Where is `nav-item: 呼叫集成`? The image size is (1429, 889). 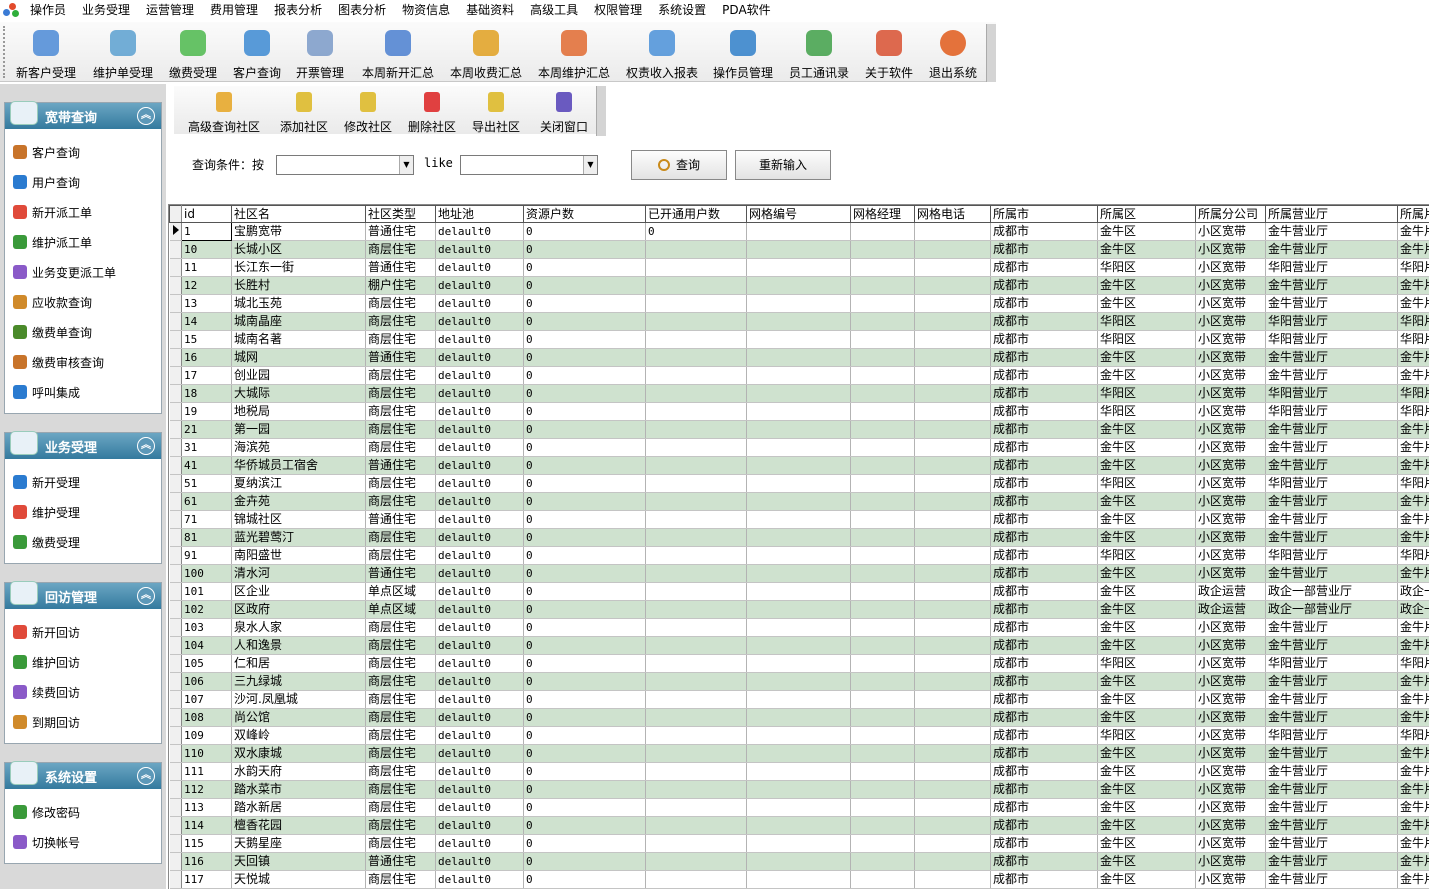 nav-item: 呼叫集成 is located at coordinates (83, 392).